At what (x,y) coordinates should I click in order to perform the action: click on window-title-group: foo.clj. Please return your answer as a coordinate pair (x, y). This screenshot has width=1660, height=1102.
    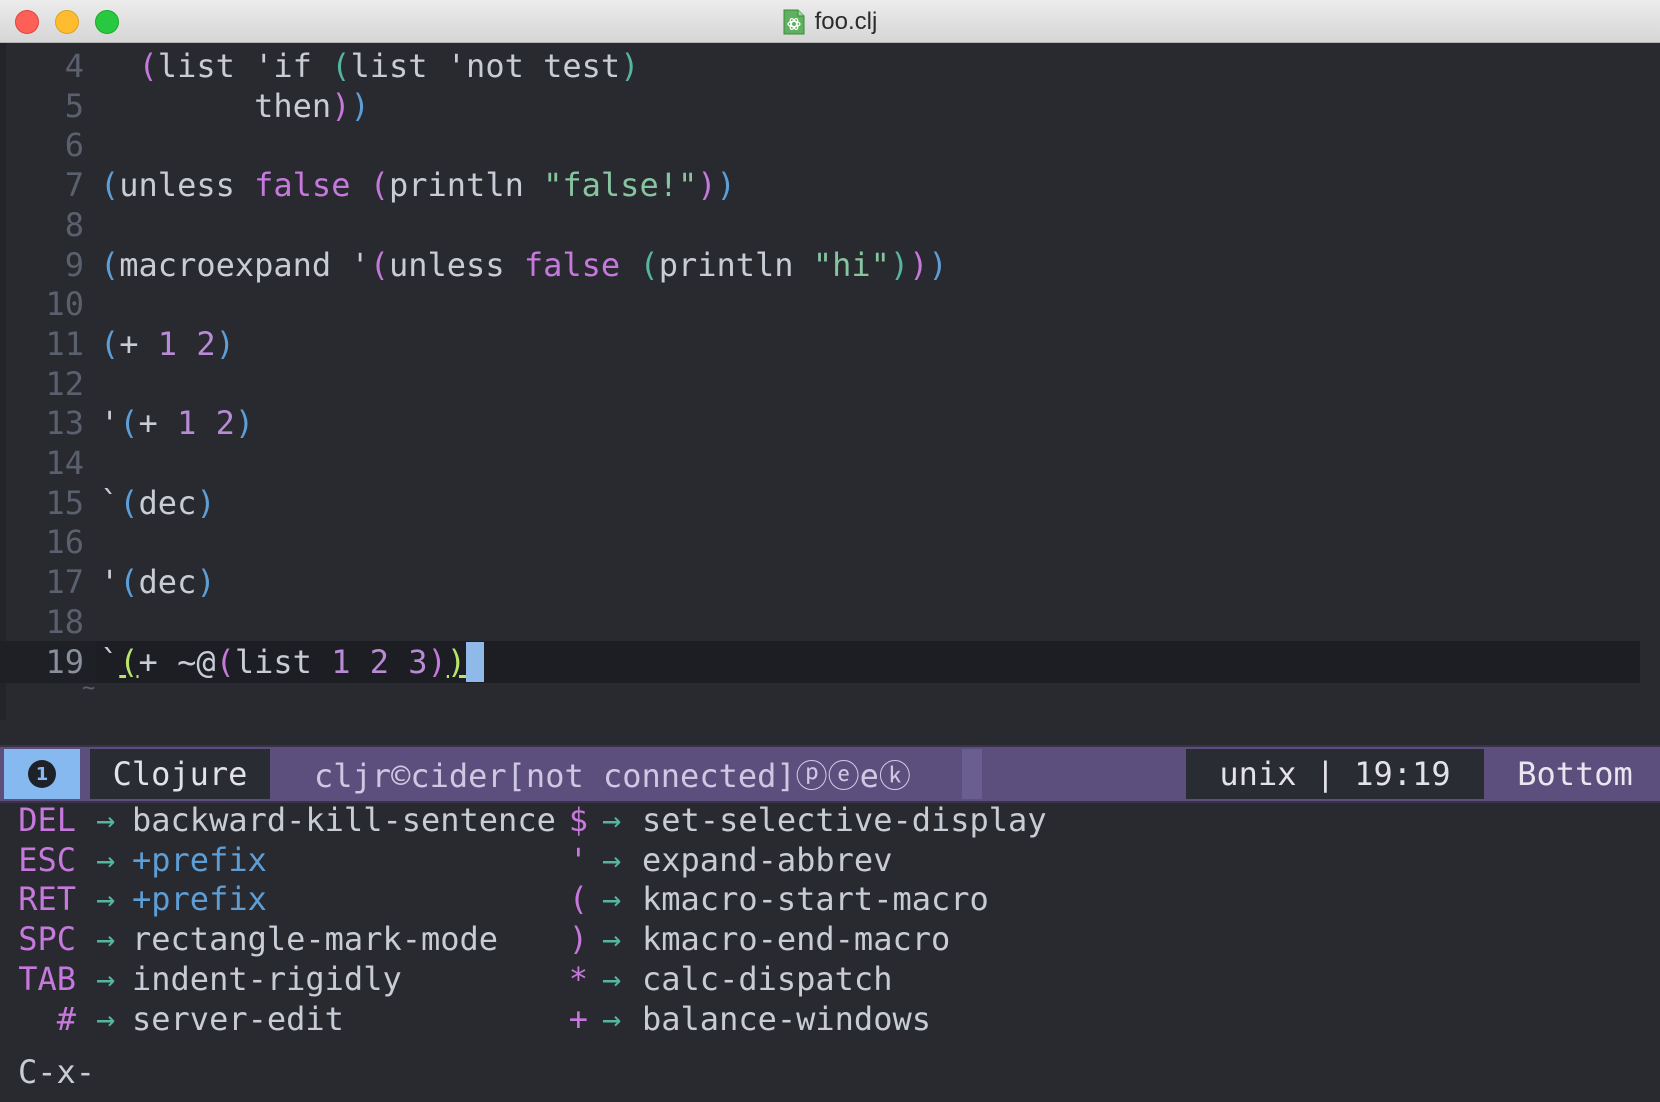
    Looking at the image, I should click on (830, 21).